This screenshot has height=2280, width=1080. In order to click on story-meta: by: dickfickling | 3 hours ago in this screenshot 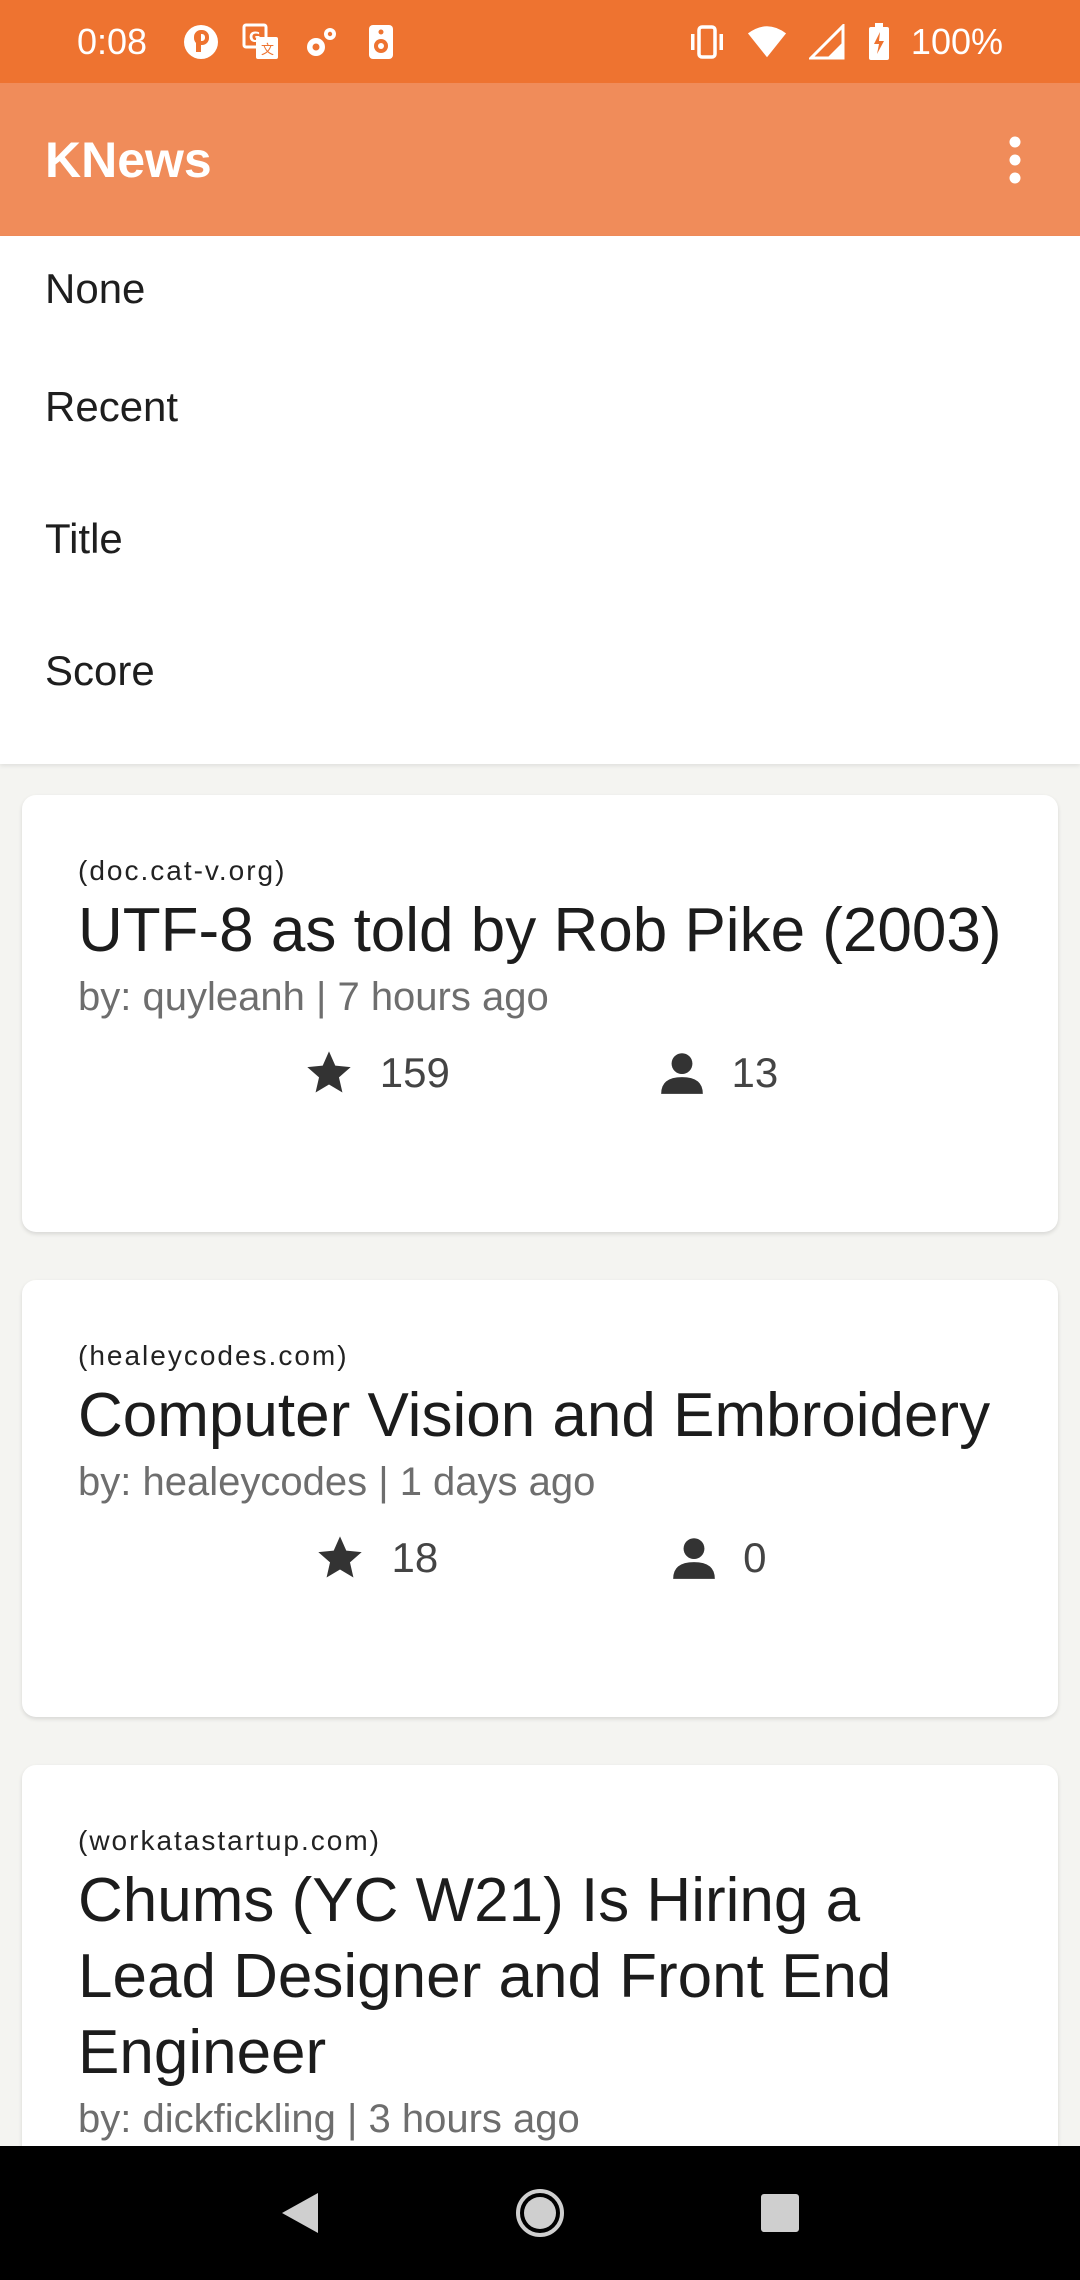, I will do `click(329, 2119)`.